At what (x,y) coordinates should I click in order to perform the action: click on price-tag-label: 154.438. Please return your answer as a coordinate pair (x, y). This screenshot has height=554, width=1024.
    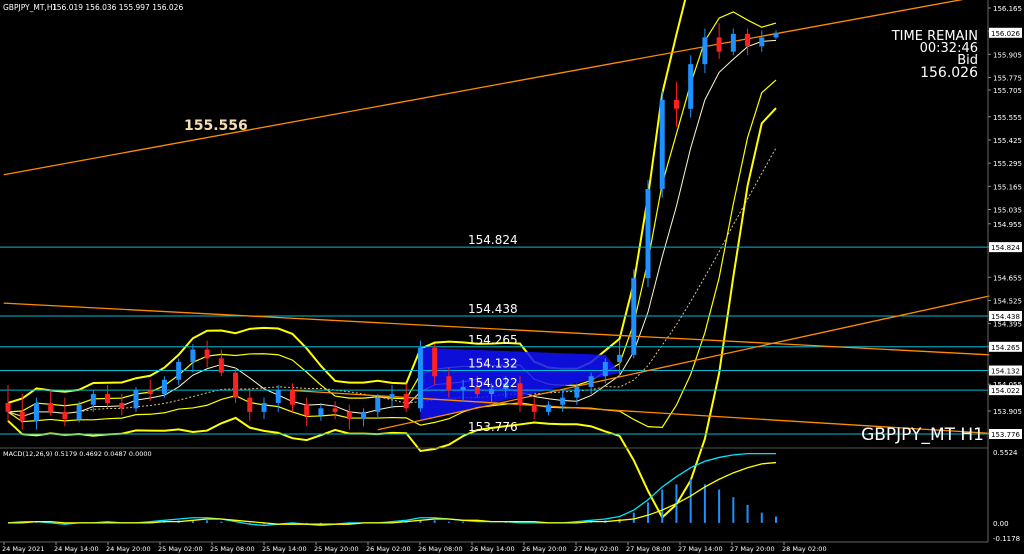
    Looking at the image, I should click on (1005, 317).